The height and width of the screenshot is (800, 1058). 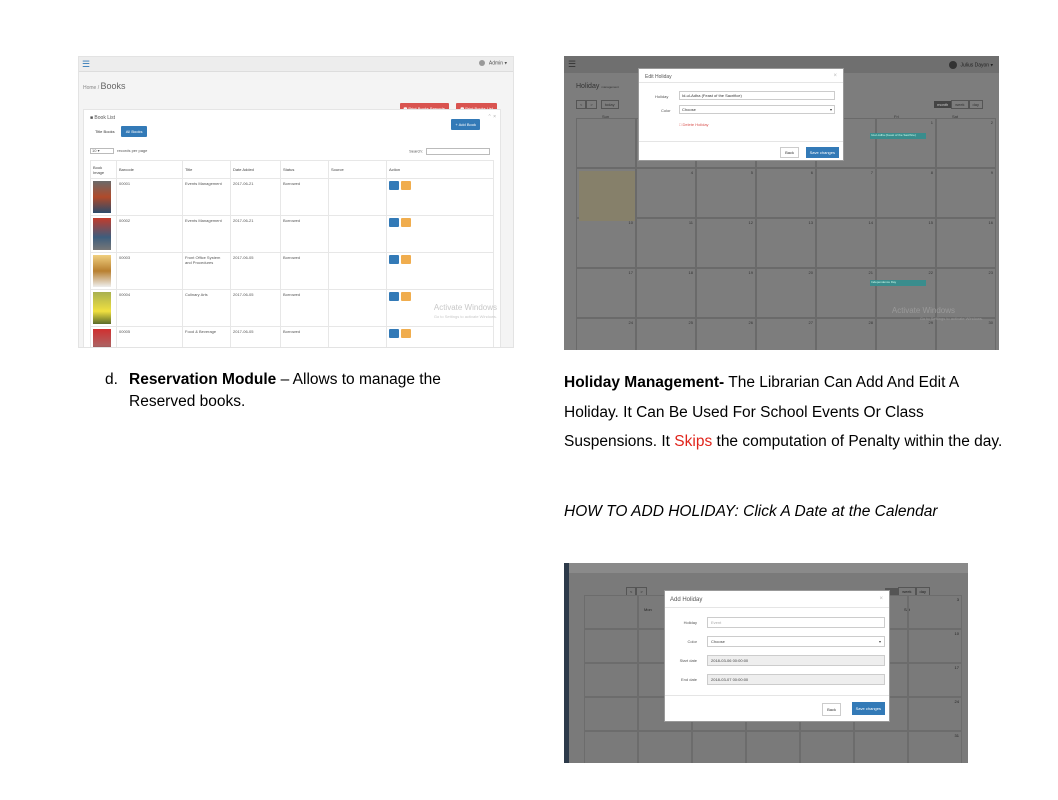 I want to click on calendar-day-cell: 1, so click(x=906, y=143).